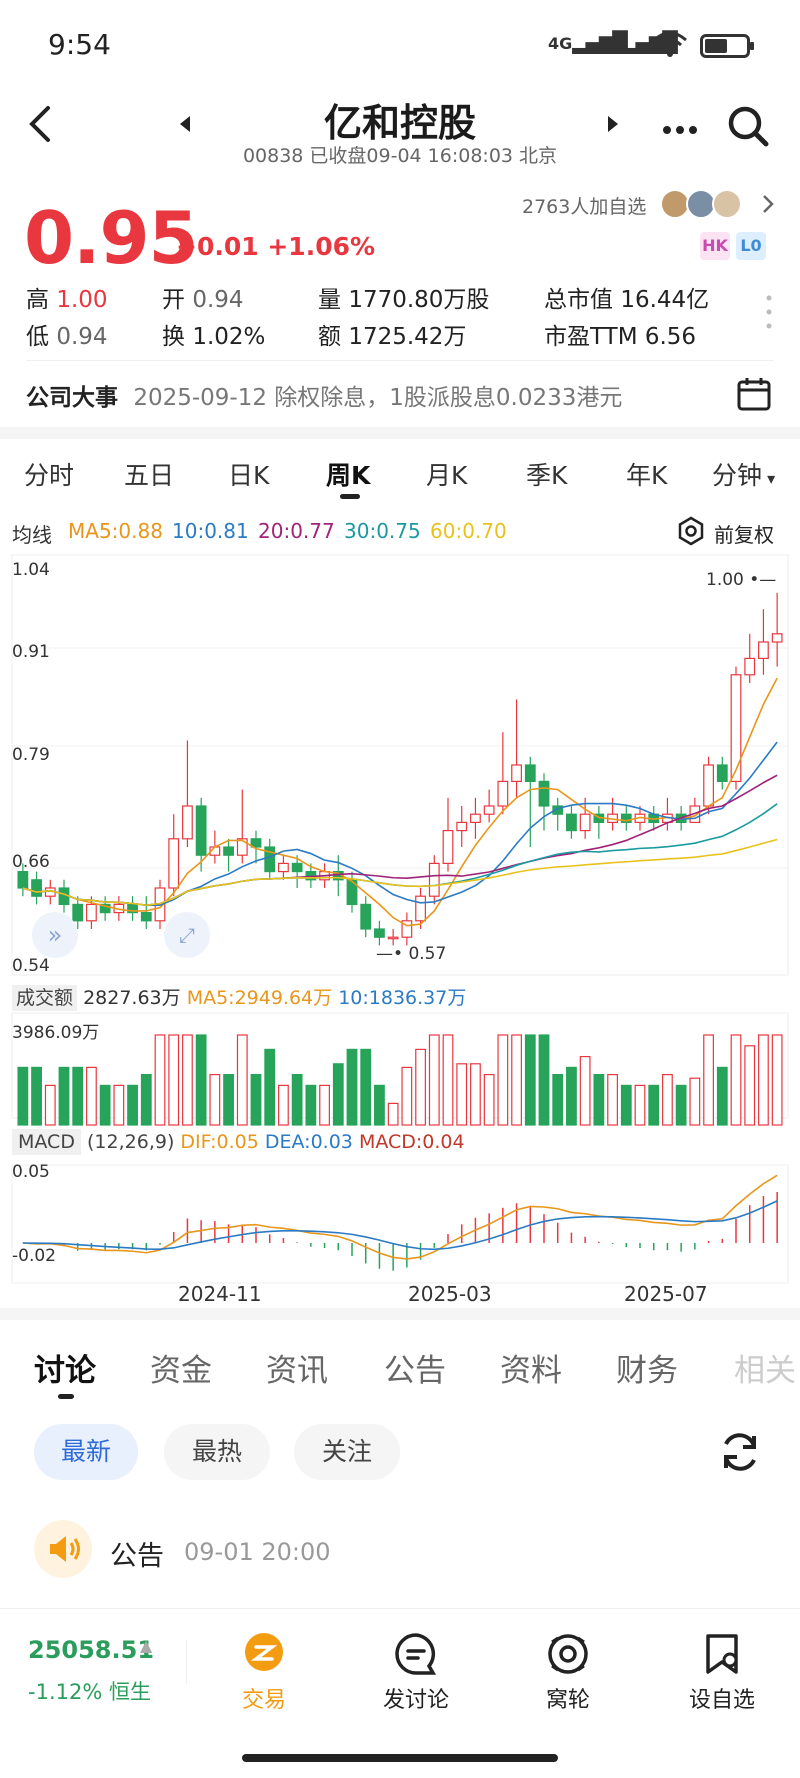  What do you see at coordinates (297, 1367) in the screenshot?
I see `tab-news: 资讯` at bounding box center [297, 1367].